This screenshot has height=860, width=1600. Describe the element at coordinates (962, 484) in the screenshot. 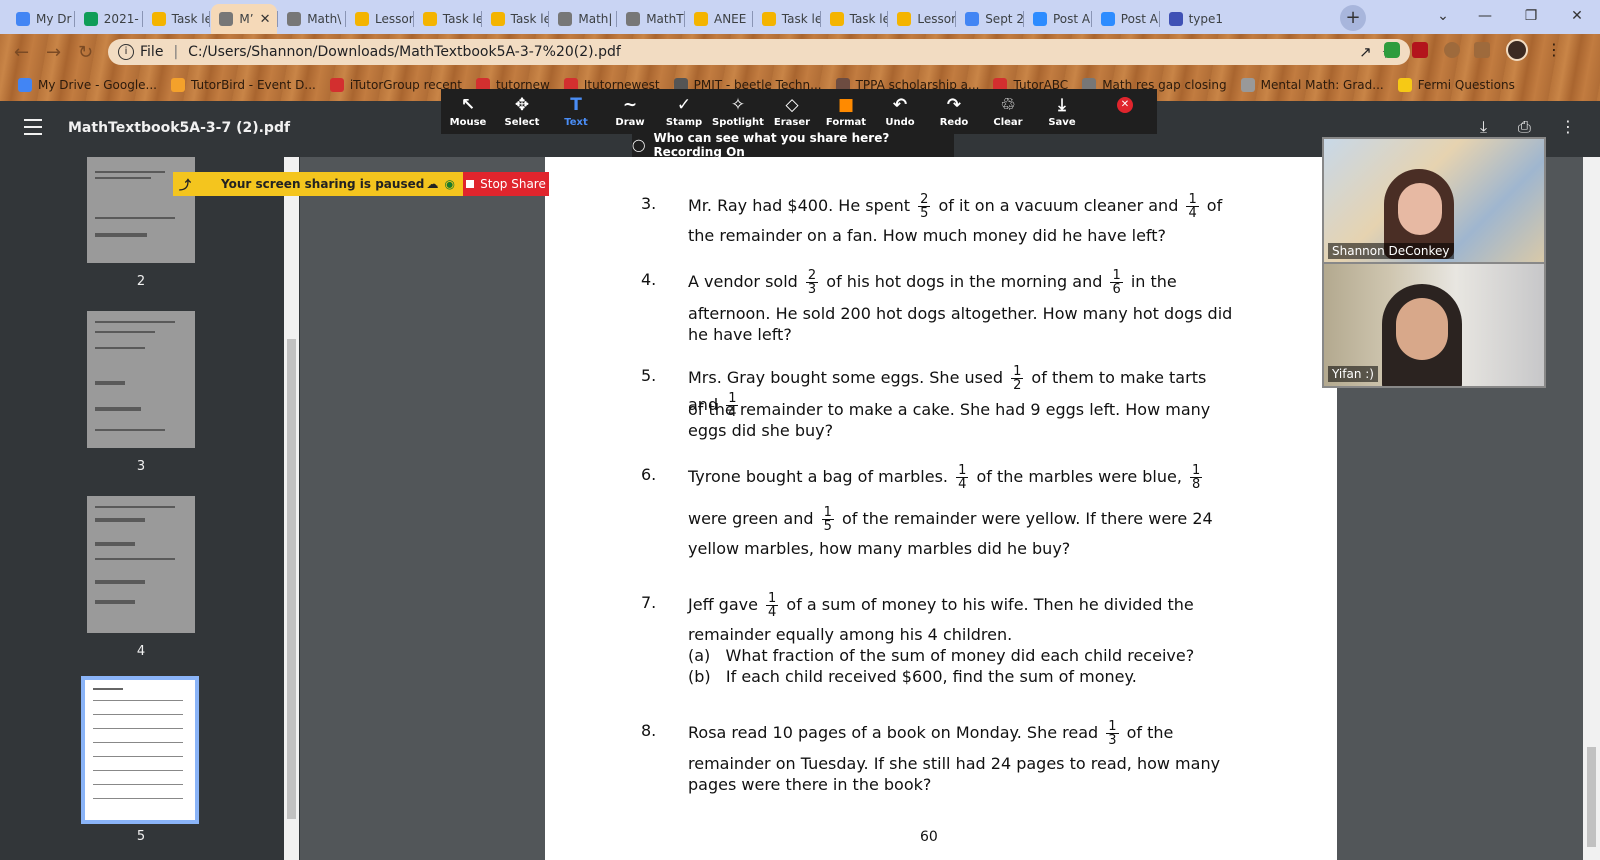

I see `fraction-denominator: 4` at that location.